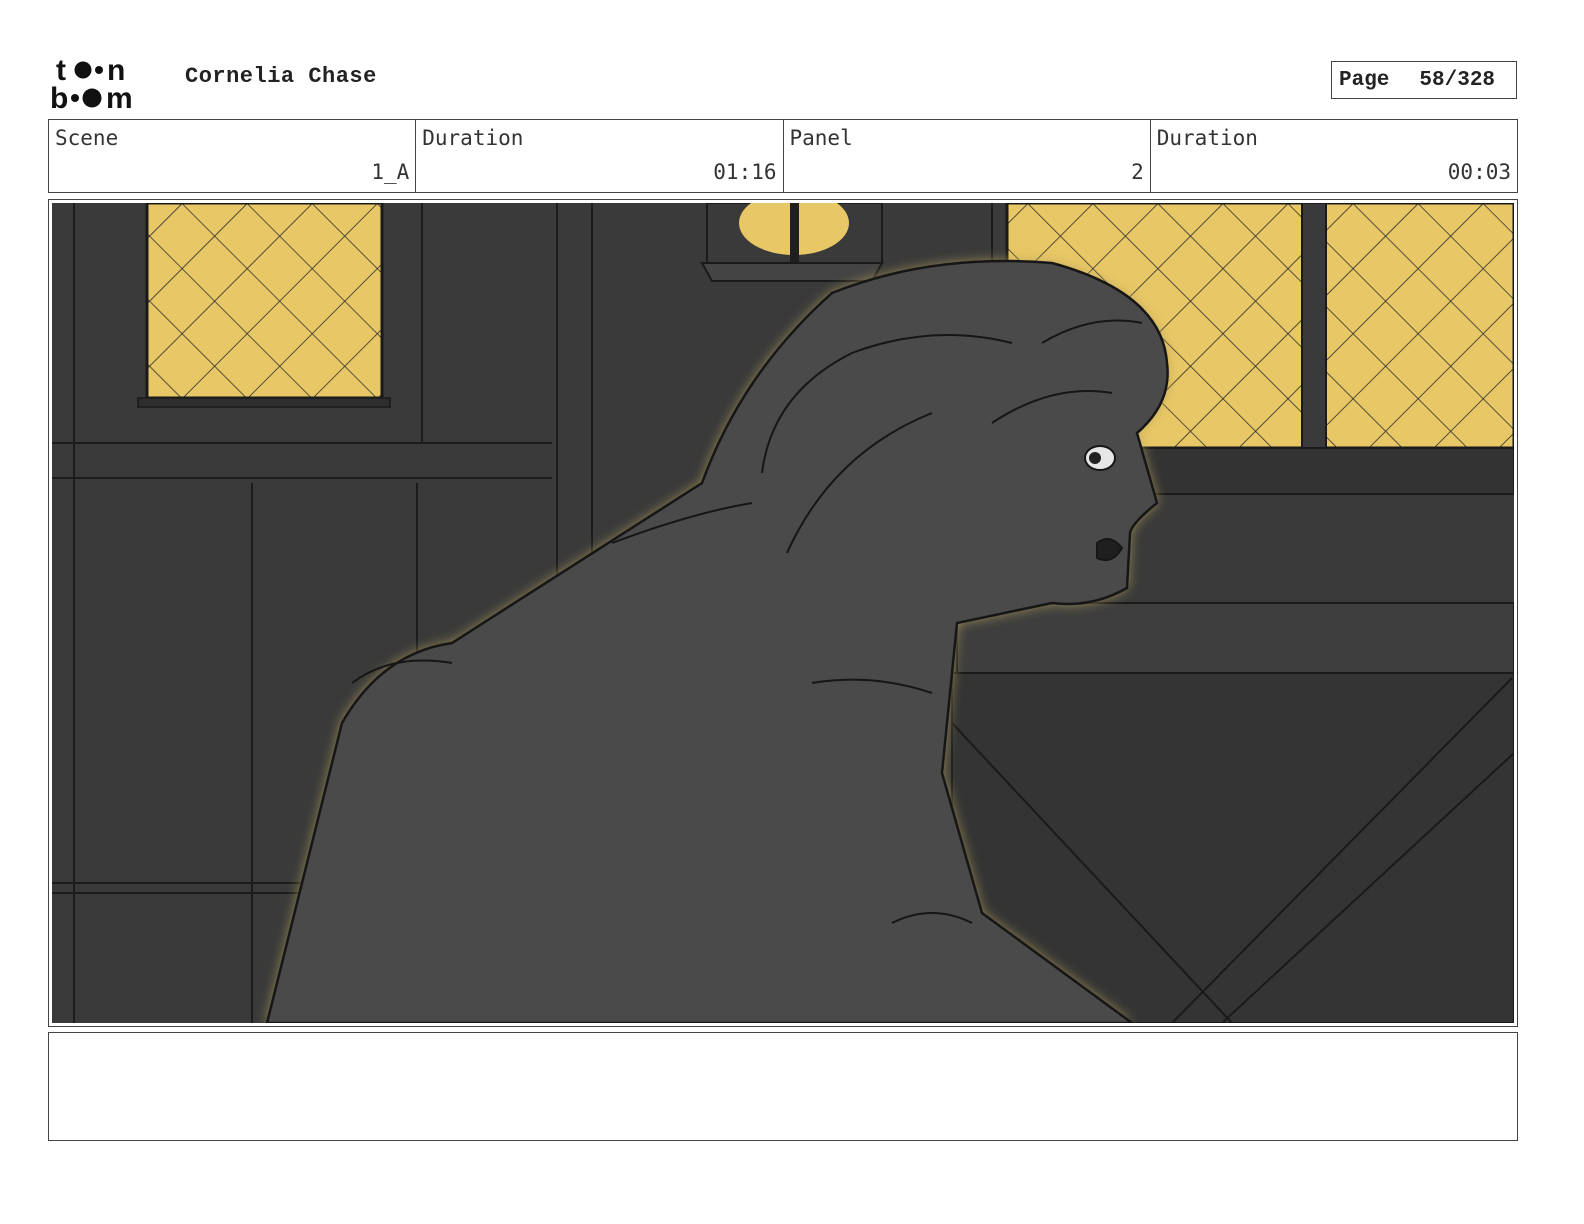 The height and width of the screenshot is (1224, 1584). What do you see at coordinates (1137, 172) in the screenshot?
I see `panel-value: 2` at bounding box center [1137, 172].